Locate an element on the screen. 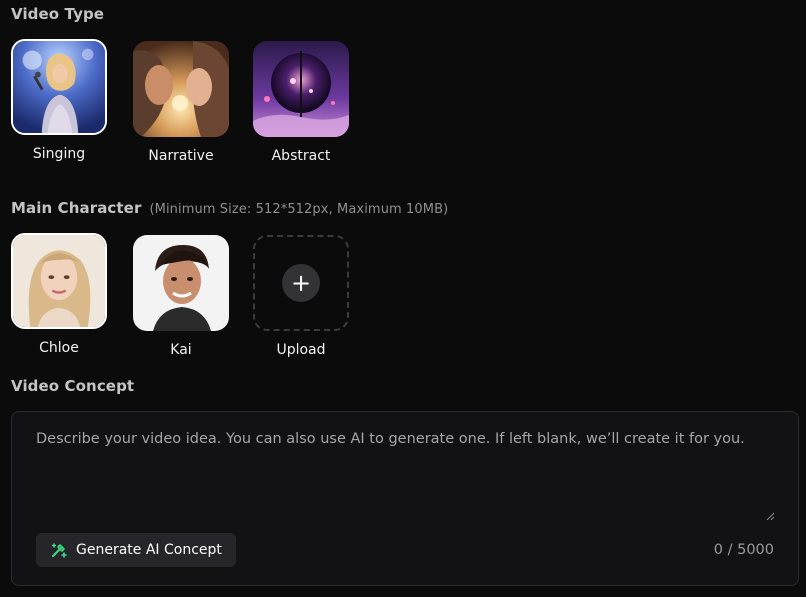 The height and width of the screenshot is (597, 806). character-option-kai: Kai is located at coordinates (181, 296).